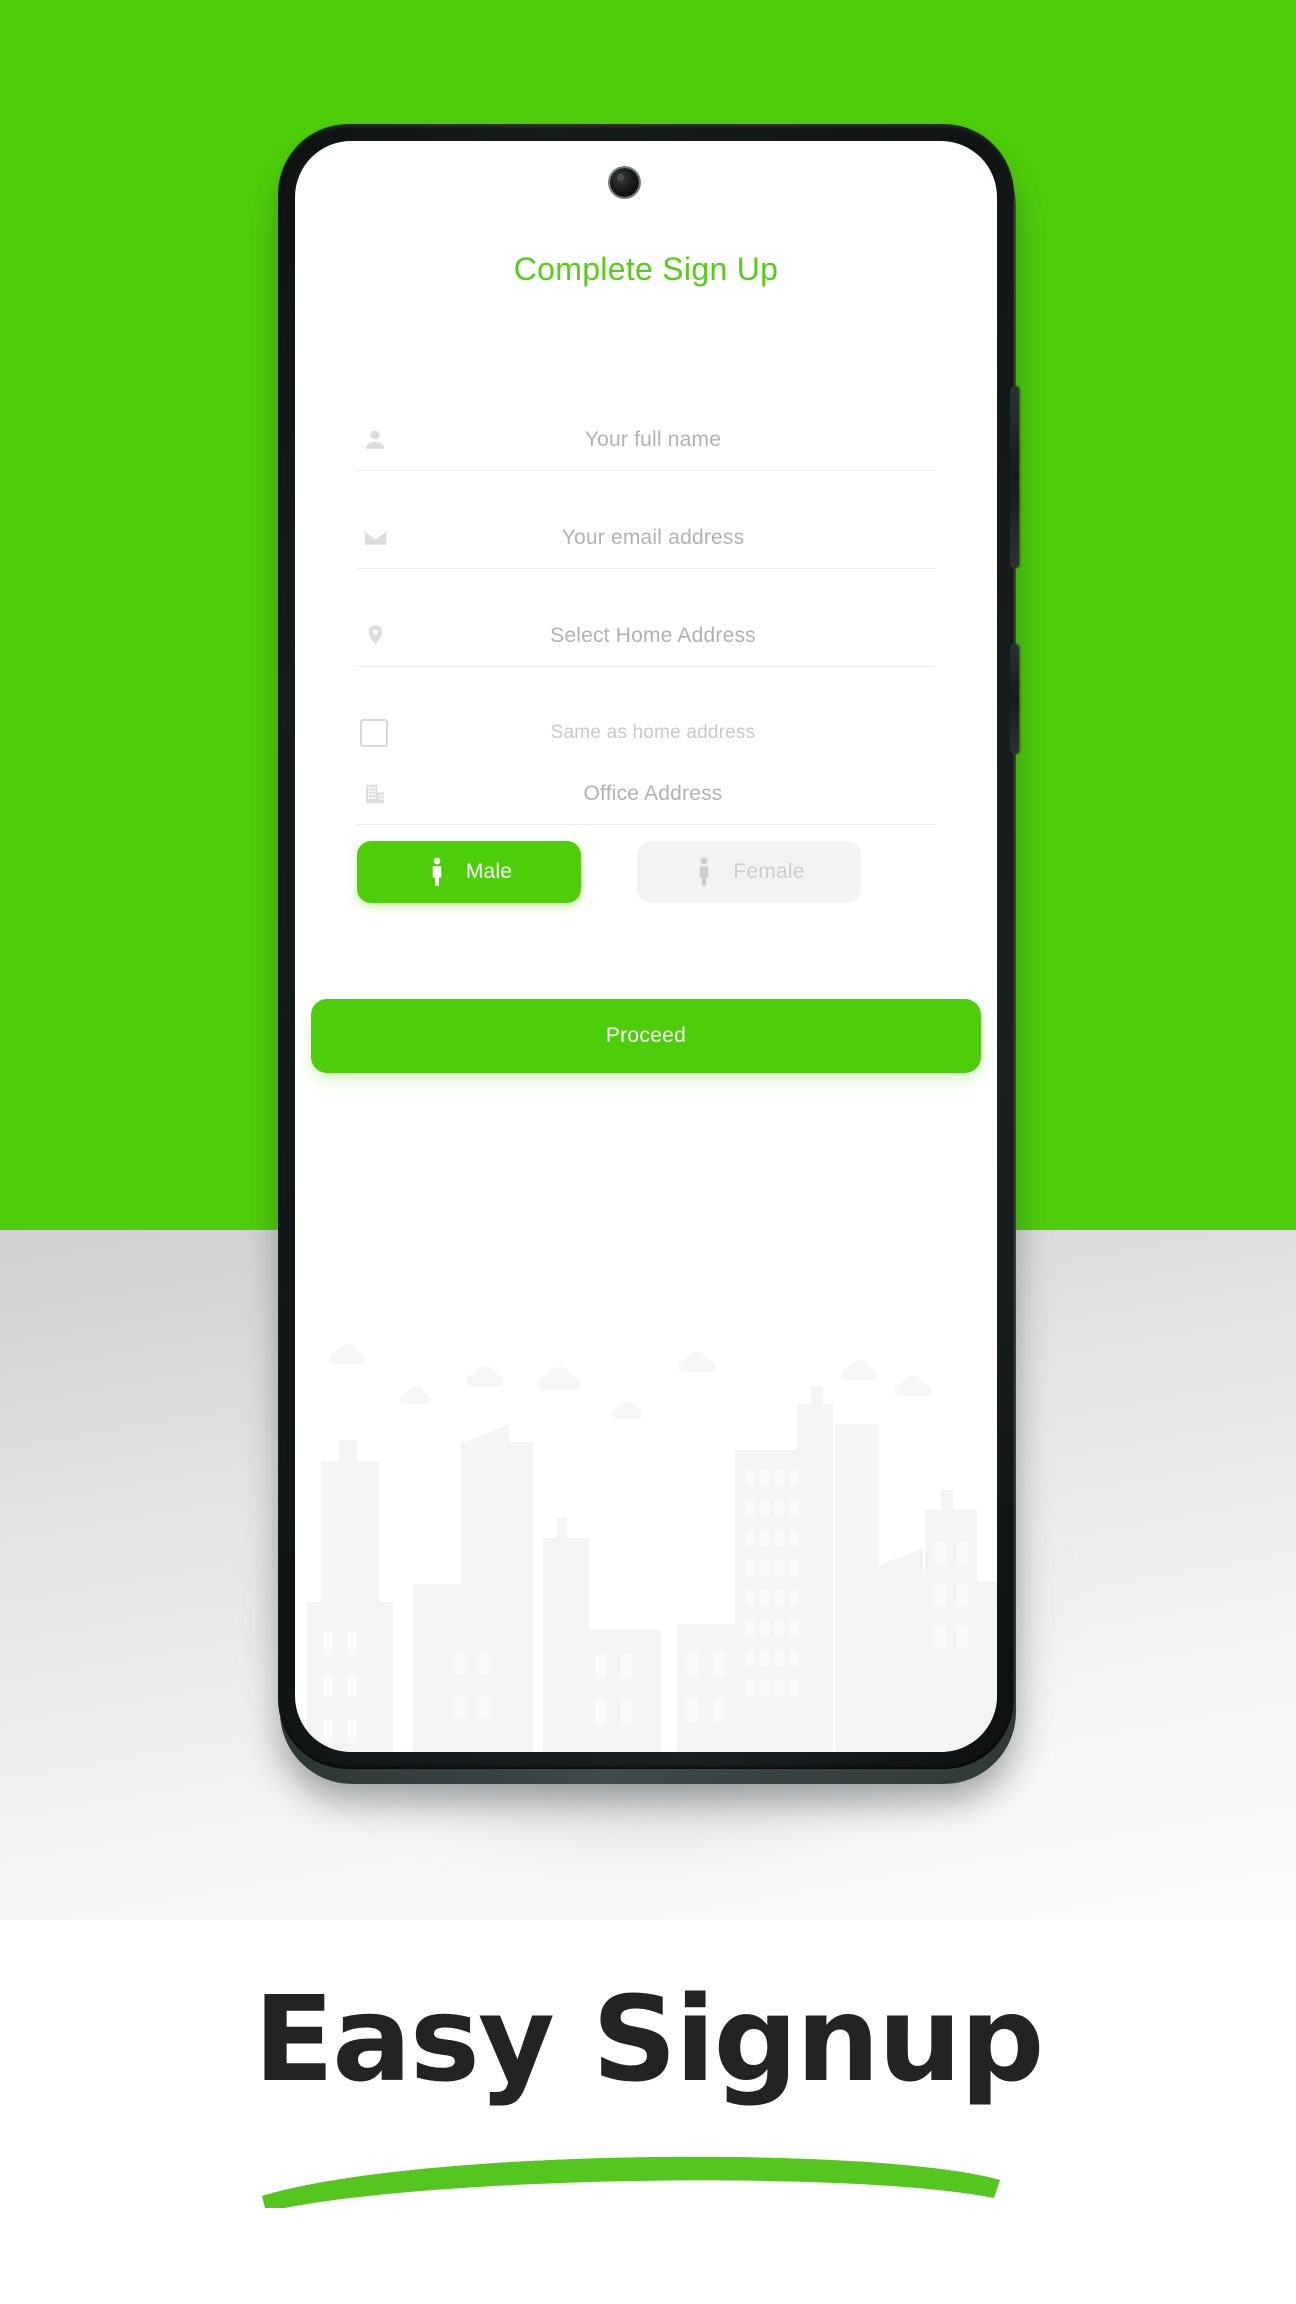 The width and height of the screenshot is (1296, 2304). I want to click on home-address-field-row: Select Home Address, so click(646, 636).